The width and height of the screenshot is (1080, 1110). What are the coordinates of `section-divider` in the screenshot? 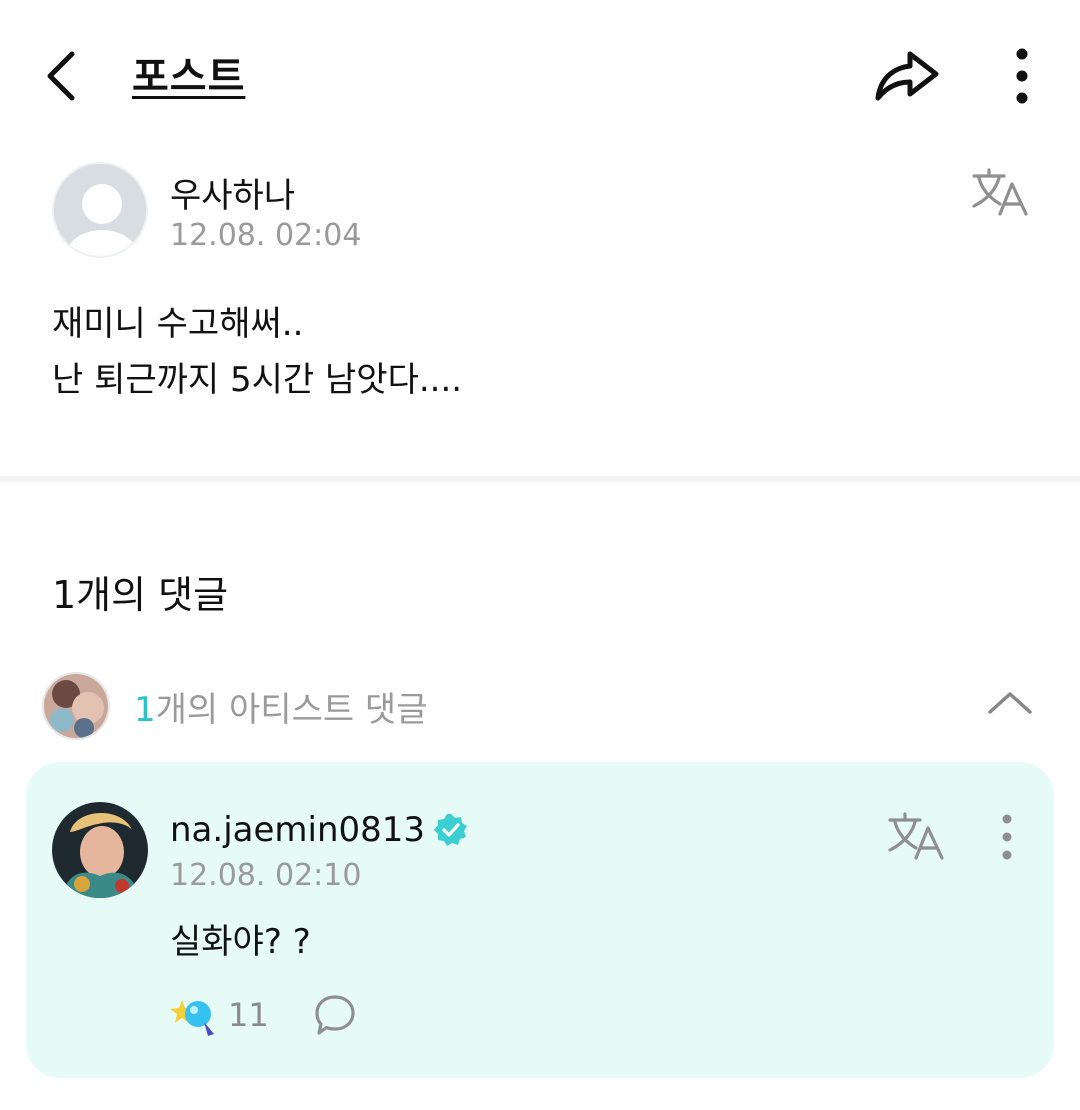 It's located at (540, 479).